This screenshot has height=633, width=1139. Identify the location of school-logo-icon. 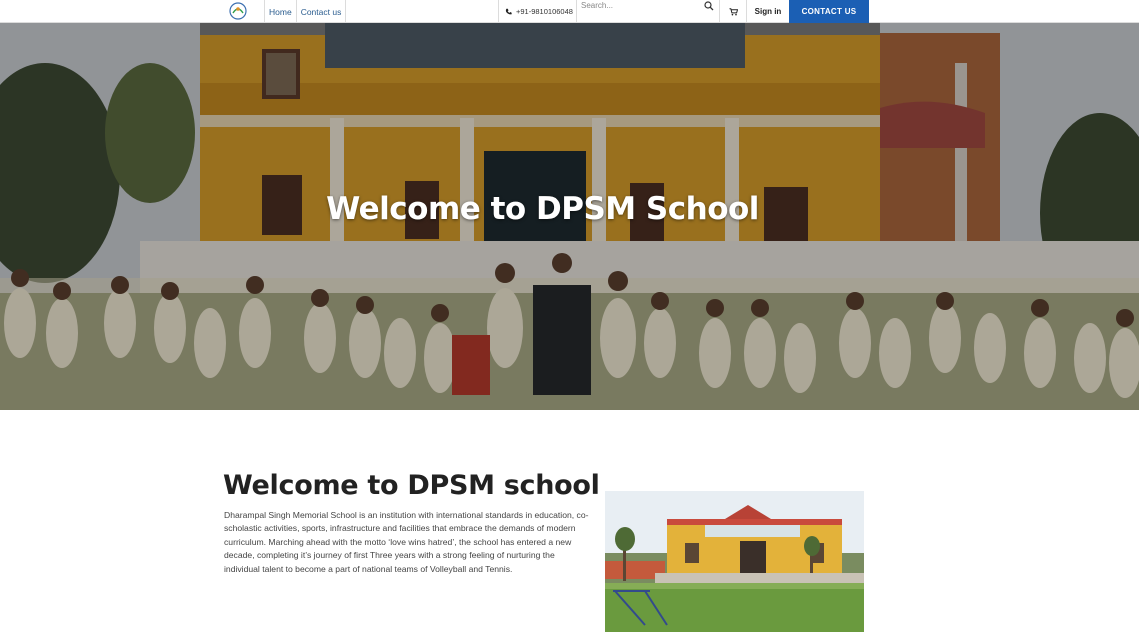
(238, 11).